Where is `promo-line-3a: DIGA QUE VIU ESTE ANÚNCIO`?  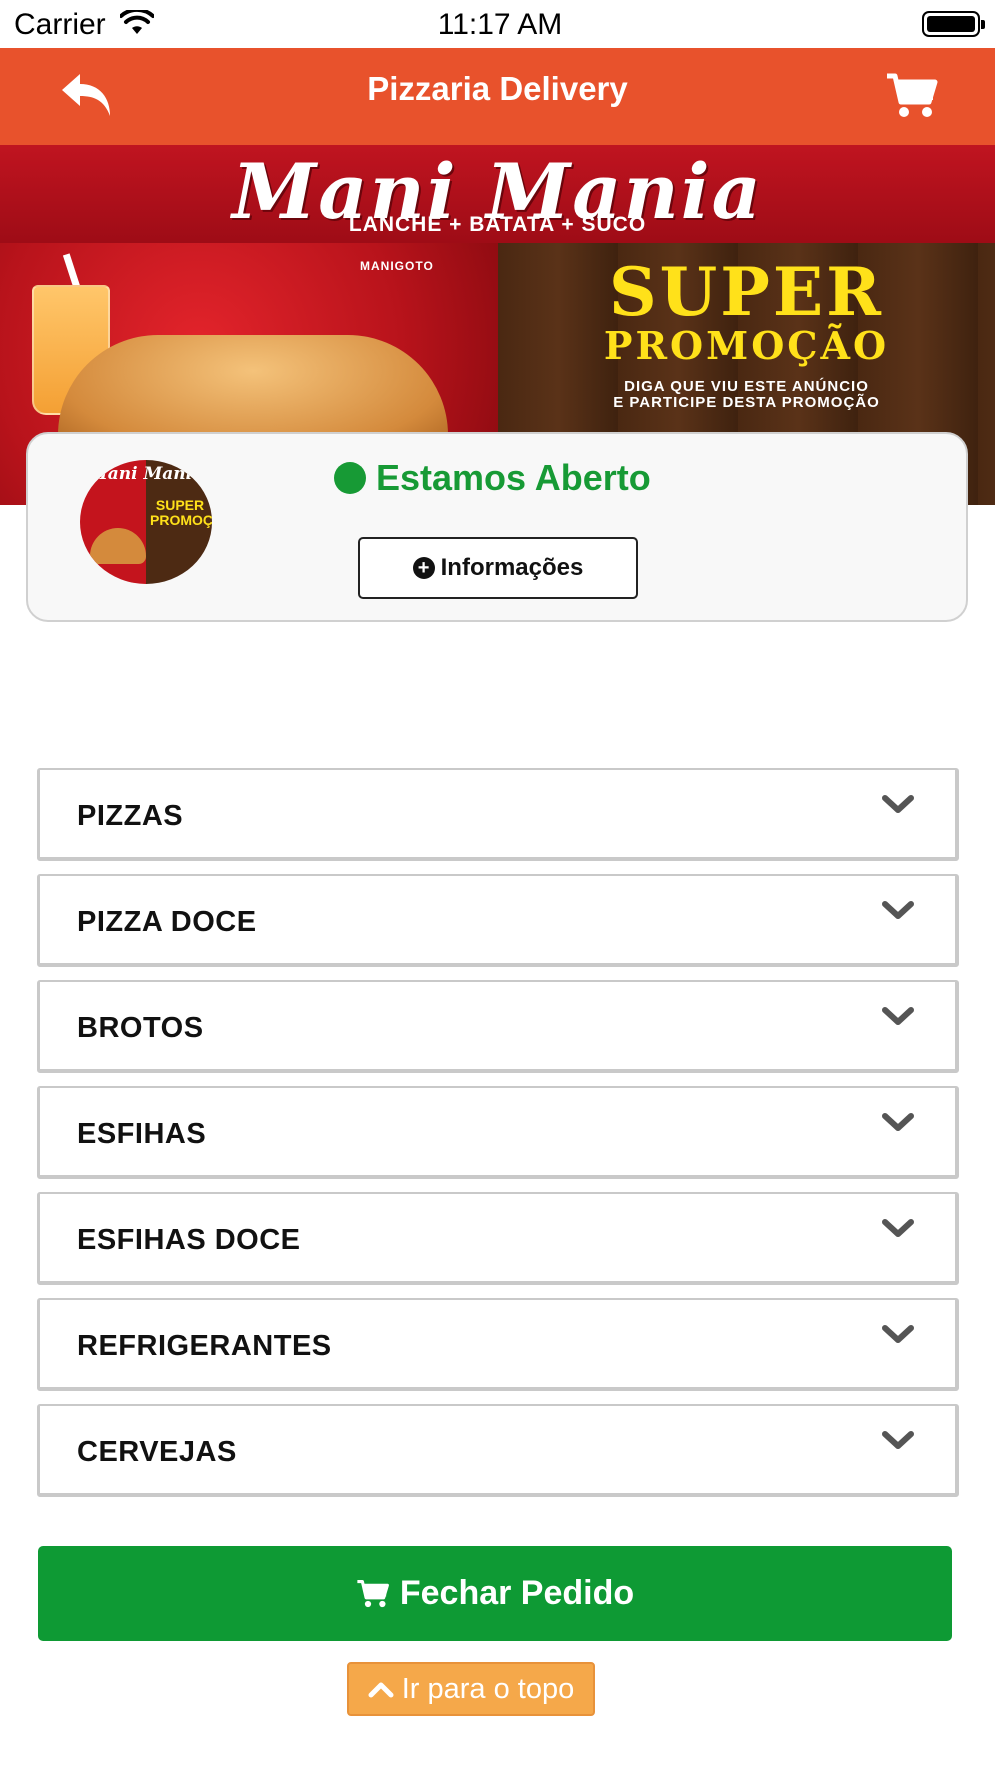
promo-line-3a: DIGA QUE VIU ESTE ANÚNCIO is located at coordinates (746, 386).